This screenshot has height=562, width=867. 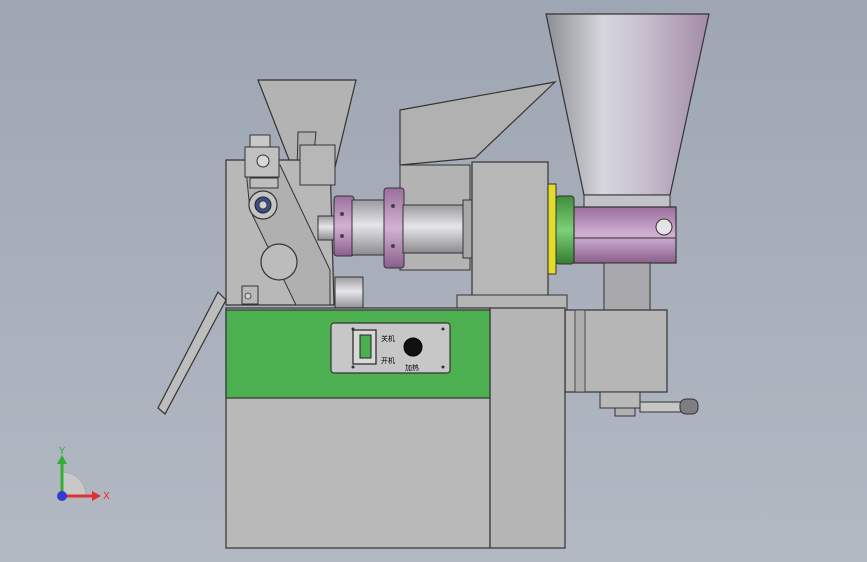 What do you see at coordinates (83, 474) in the screenshot?
I see `coordinate-triad: Y X` at bounding box center [83, 474].